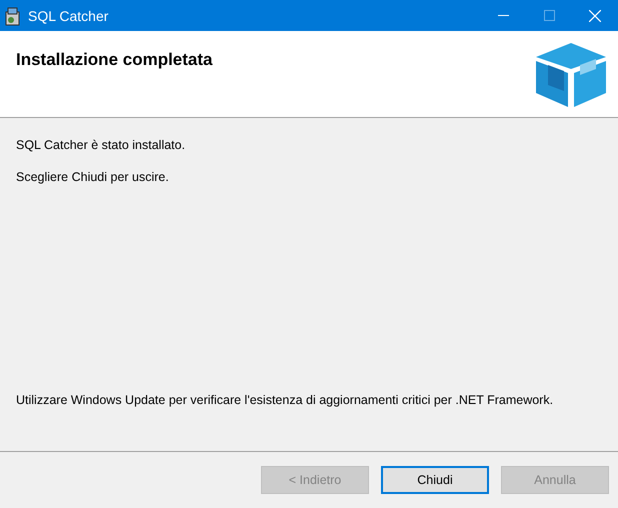 Image resolution: width=618 pixels, height=508 pixels. What do you see at coordinates (503, 15) in the screenshot?
I see `minimize-icon` at bounding box center [503, 15].